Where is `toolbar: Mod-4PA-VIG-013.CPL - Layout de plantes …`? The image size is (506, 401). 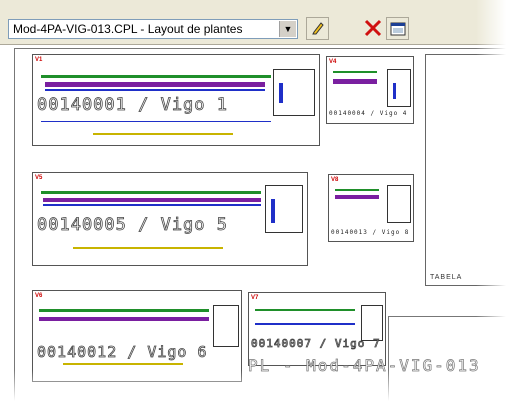
toolbar: Mod-4PA-VIG-013.CPL - Layout de plantes … is located at coordinates (253, 22).